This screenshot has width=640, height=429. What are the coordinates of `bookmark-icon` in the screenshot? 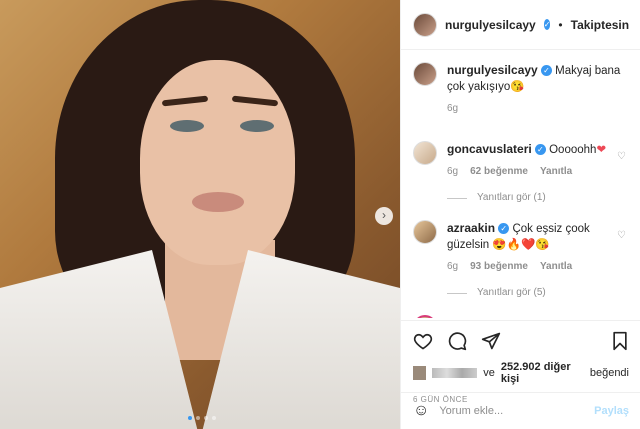 It's located at (620, 341).